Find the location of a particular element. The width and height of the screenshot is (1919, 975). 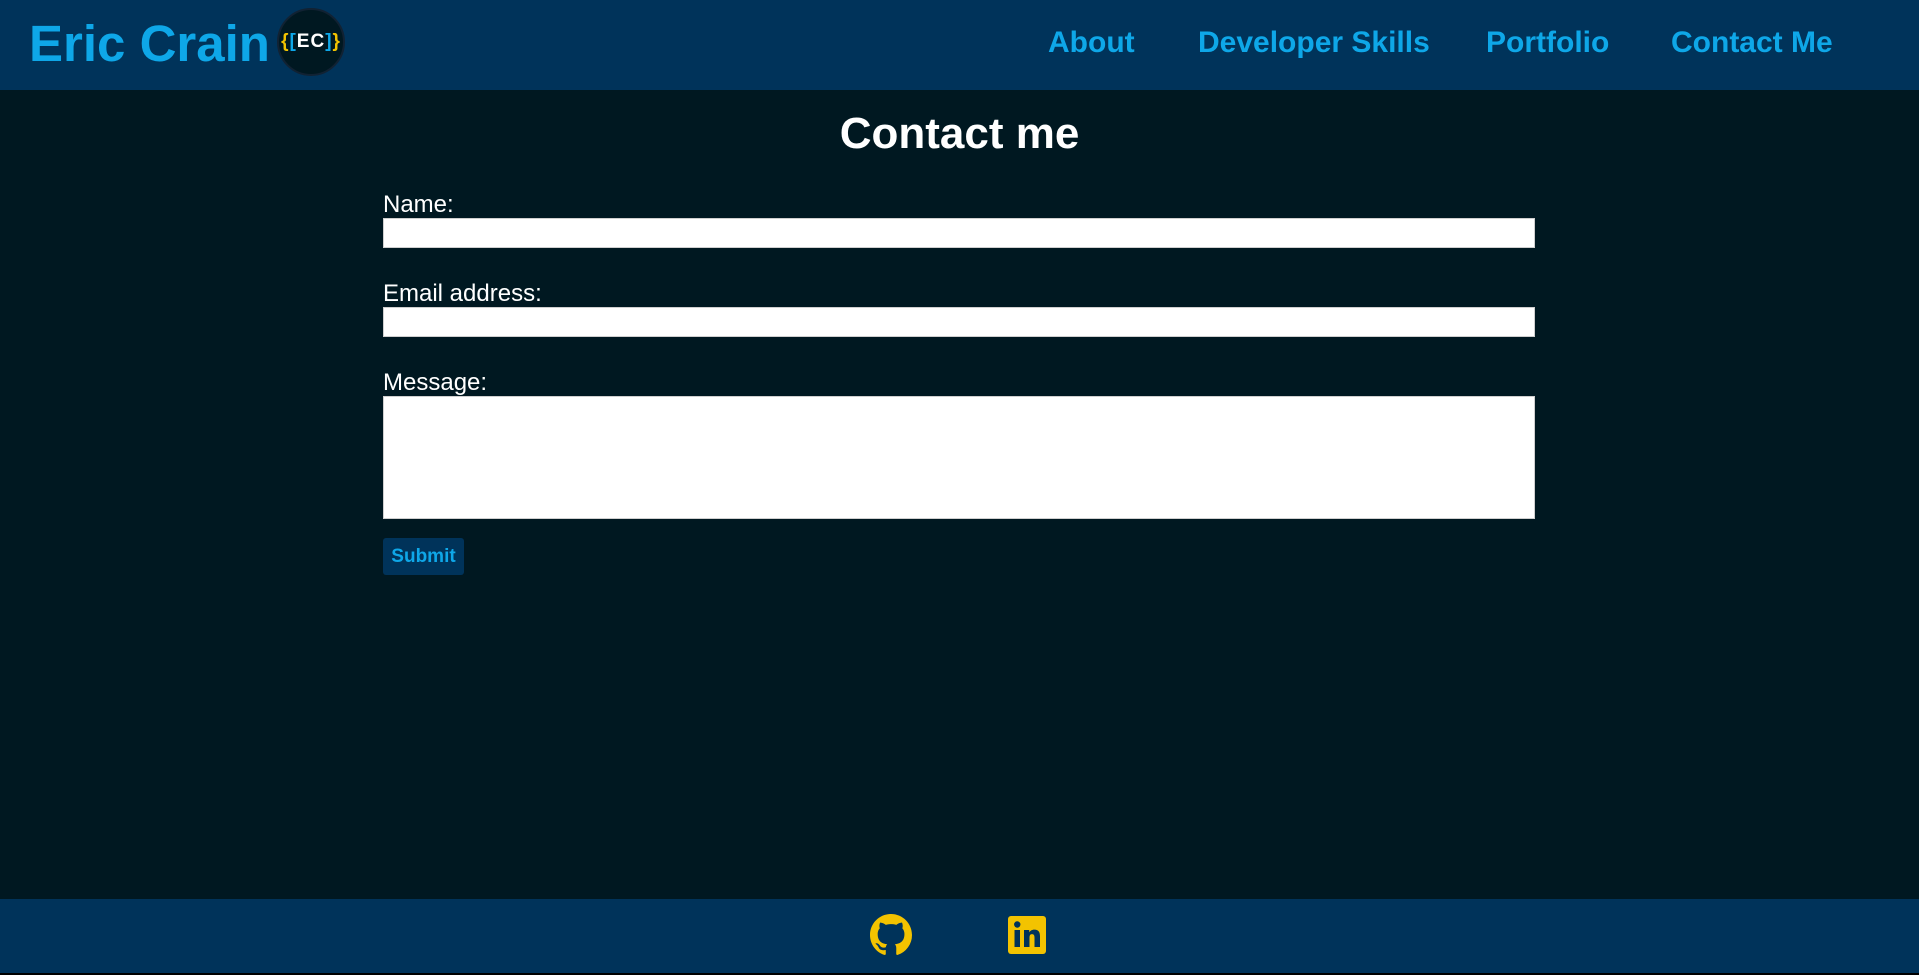

site-footer is located at coordinates (959, 937).